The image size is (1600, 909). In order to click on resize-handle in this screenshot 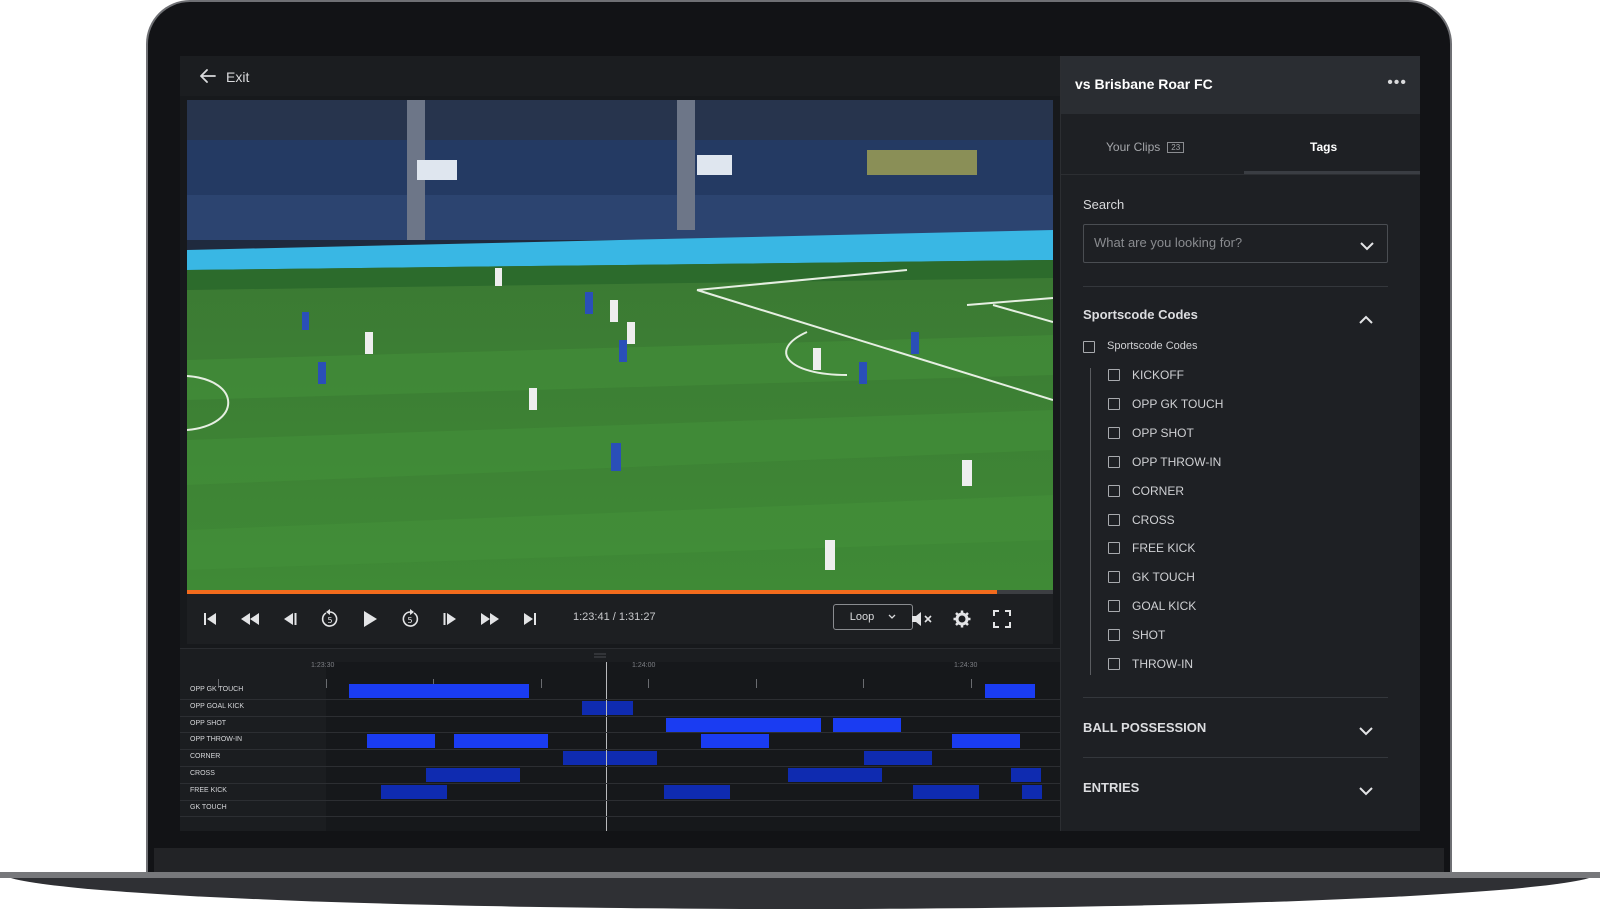, I will do `click(620, 655)`.